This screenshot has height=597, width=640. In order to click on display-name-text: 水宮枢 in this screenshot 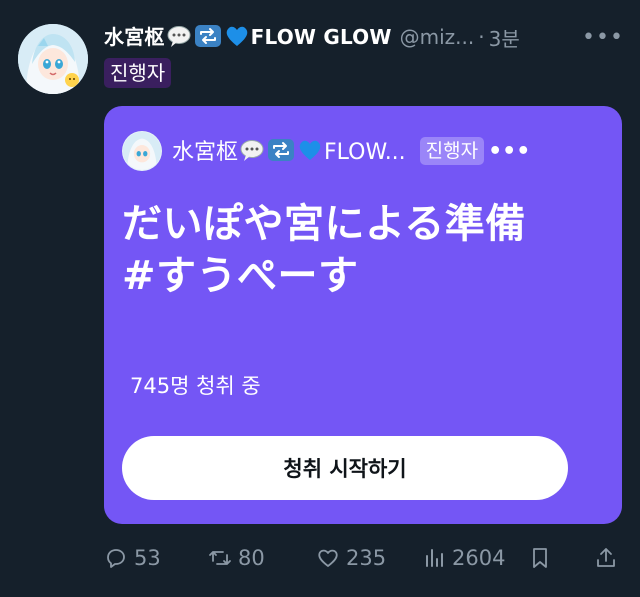, I will do `click(134, 37)`.